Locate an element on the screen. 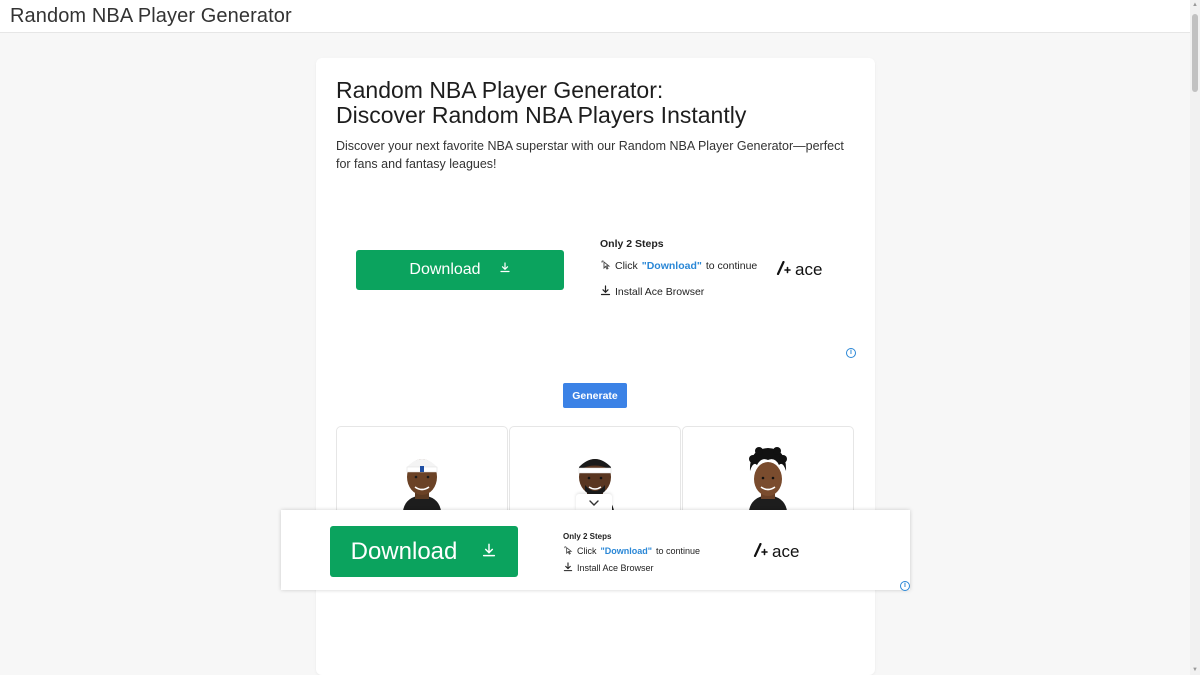 The width and height of the screenshot is (1200, 675). sticky-ad-download-button: Download is located at coordinates (424, 551).